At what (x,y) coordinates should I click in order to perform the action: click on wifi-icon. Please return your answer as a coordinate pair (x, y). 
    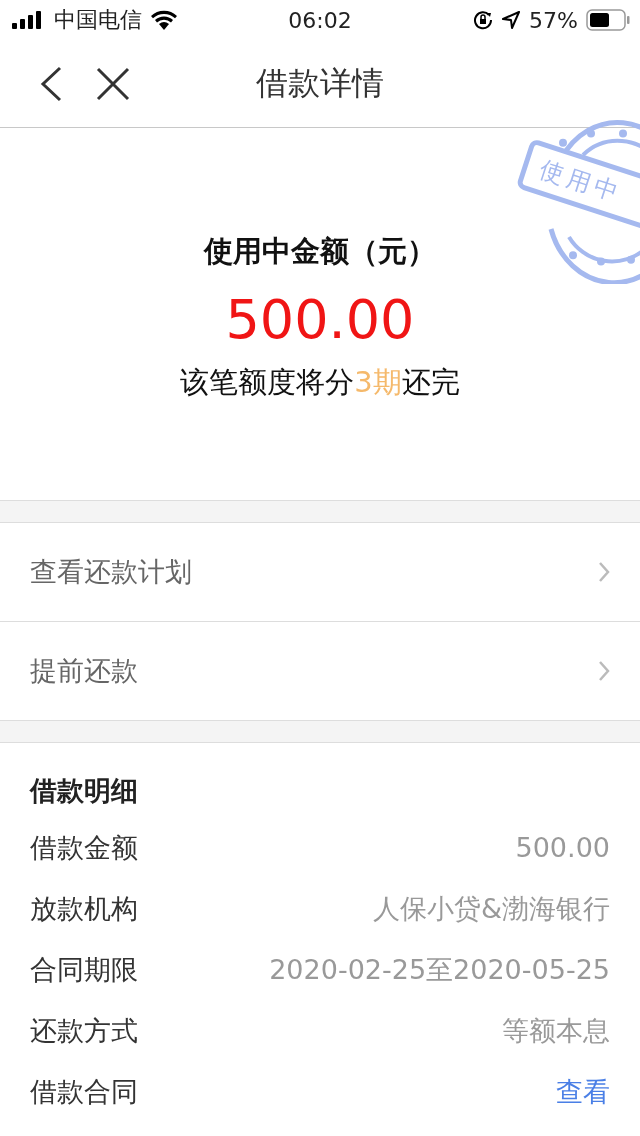
    Looking at the image, I should click on (164, 20).